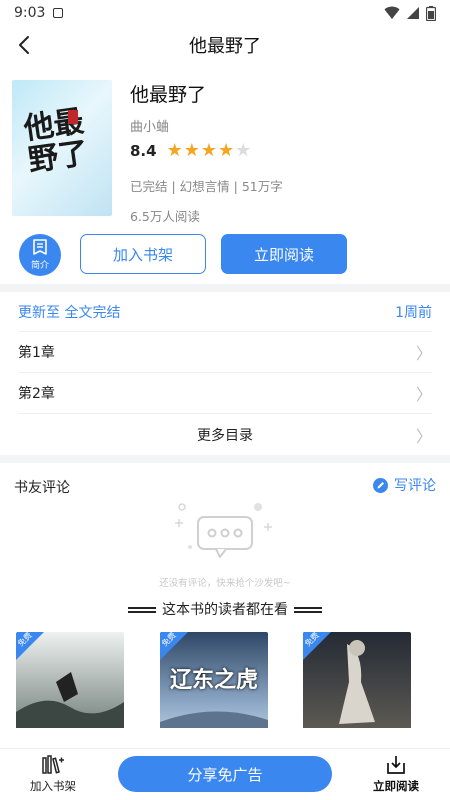  I want to click on signal-icon, so click(413, 13).